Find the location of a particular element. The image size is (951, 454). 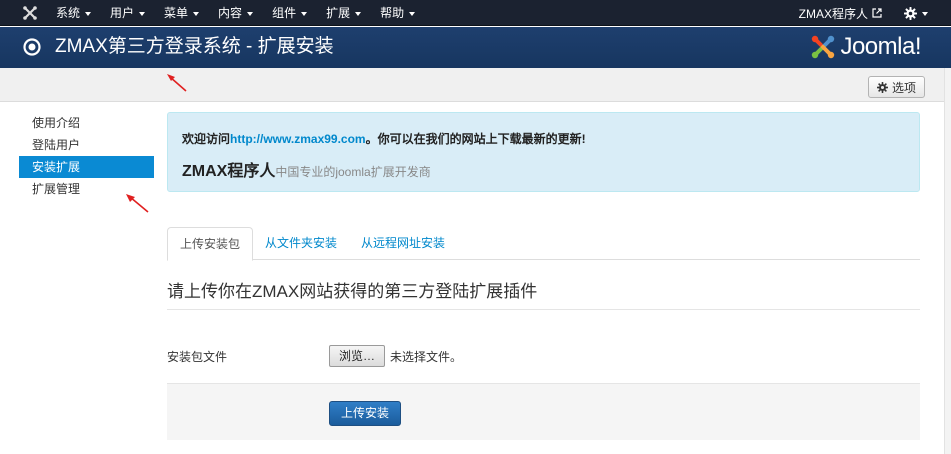

tab-install-from-url: 从远程网址安装 is located at coordinates (403, 243).